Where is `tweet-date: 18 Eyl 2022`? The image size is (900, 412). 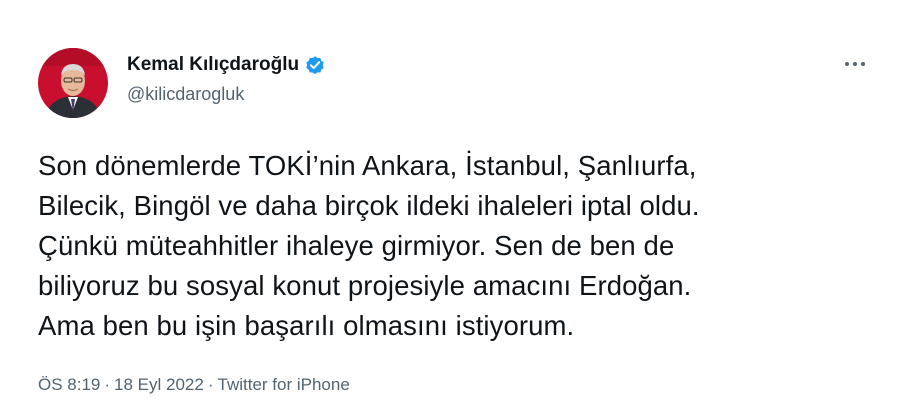
tweet-date: 18 Eyl 2022 is located at coordinates (159, 384).